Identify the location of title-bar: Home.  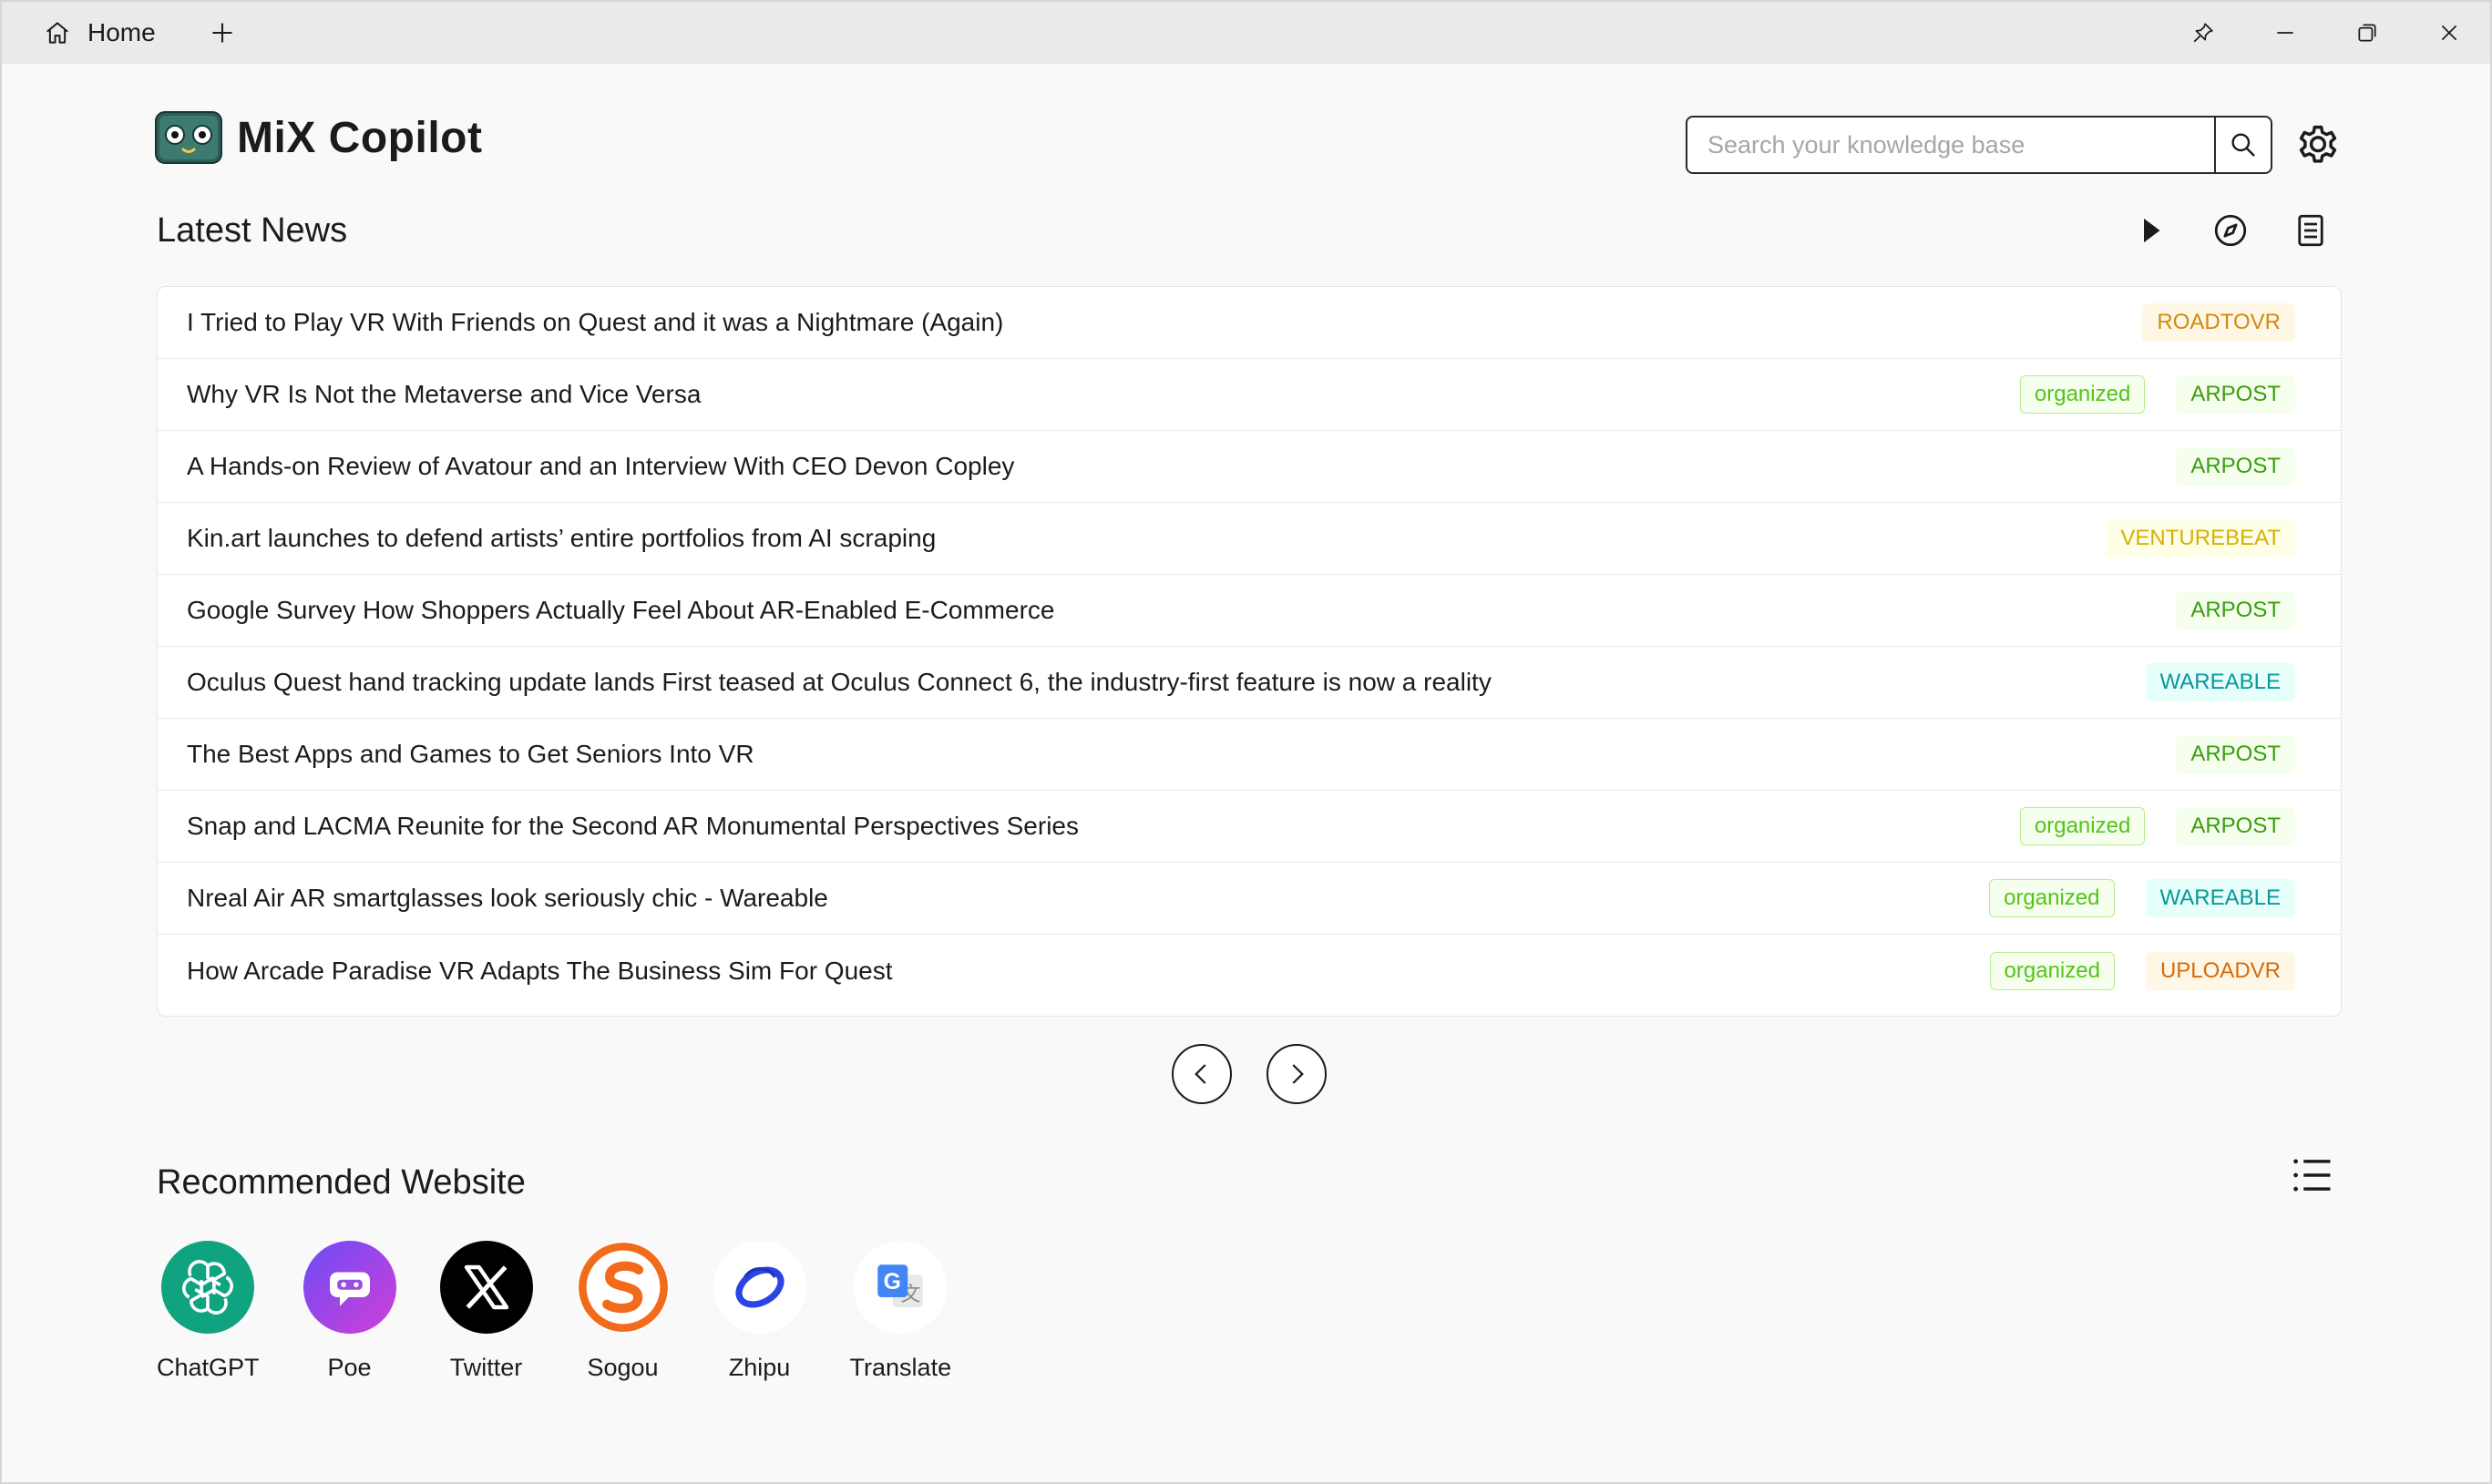
(1246, 33).